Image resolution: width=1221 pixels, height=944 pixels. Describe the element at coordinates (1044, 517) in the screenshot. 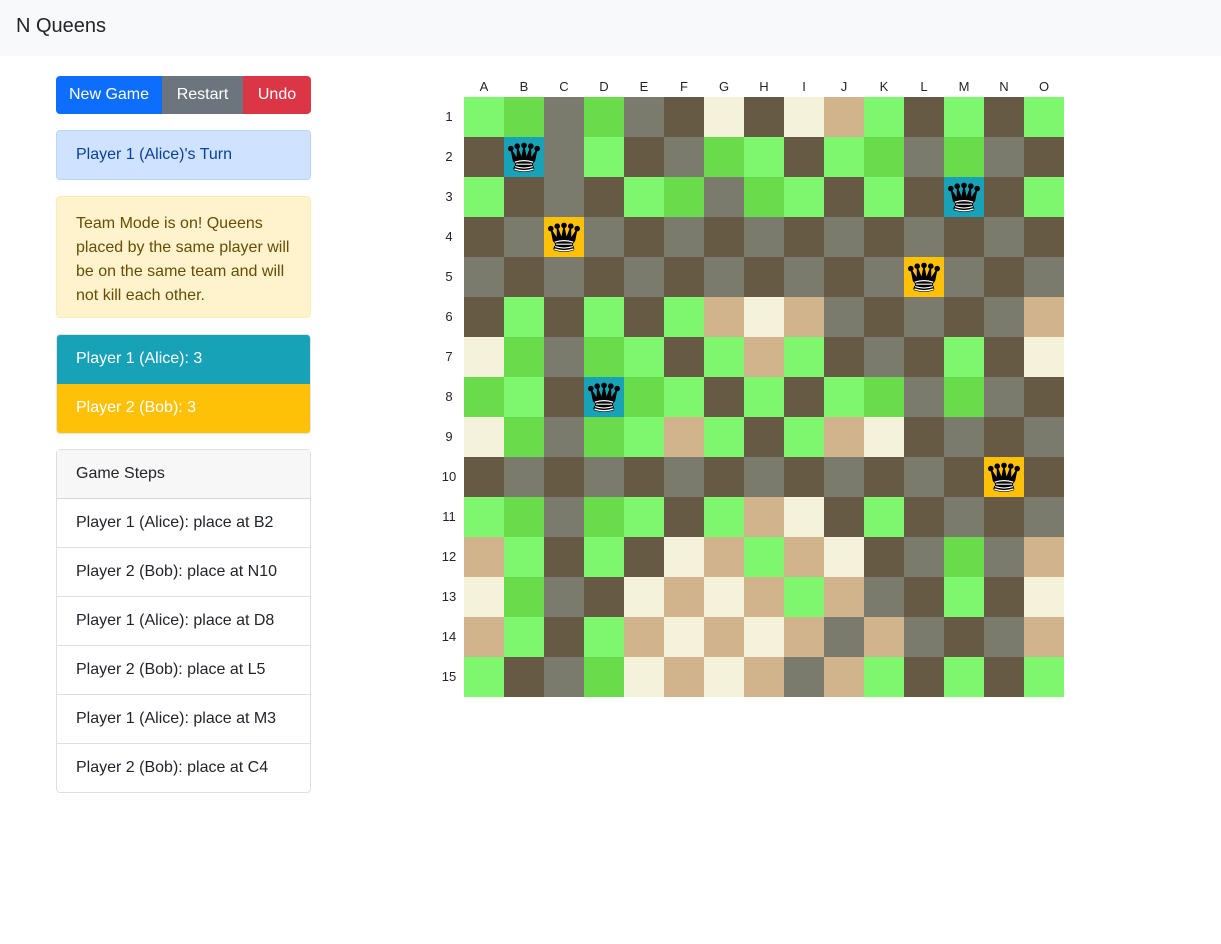

I see `board-cell-o11` at that location.